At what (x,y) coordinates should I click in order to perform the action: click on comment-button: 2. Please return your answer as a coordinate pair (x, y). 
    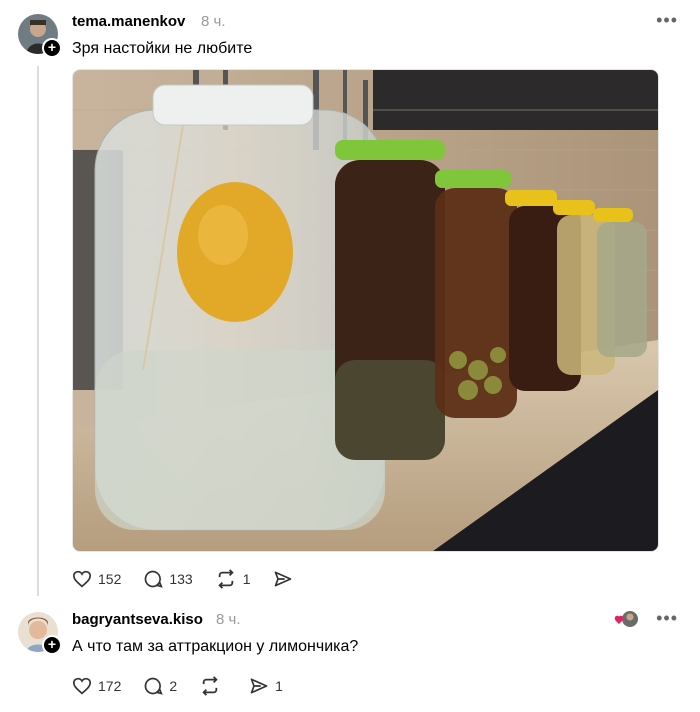
    Looking at the image, I should click on (160, 686).